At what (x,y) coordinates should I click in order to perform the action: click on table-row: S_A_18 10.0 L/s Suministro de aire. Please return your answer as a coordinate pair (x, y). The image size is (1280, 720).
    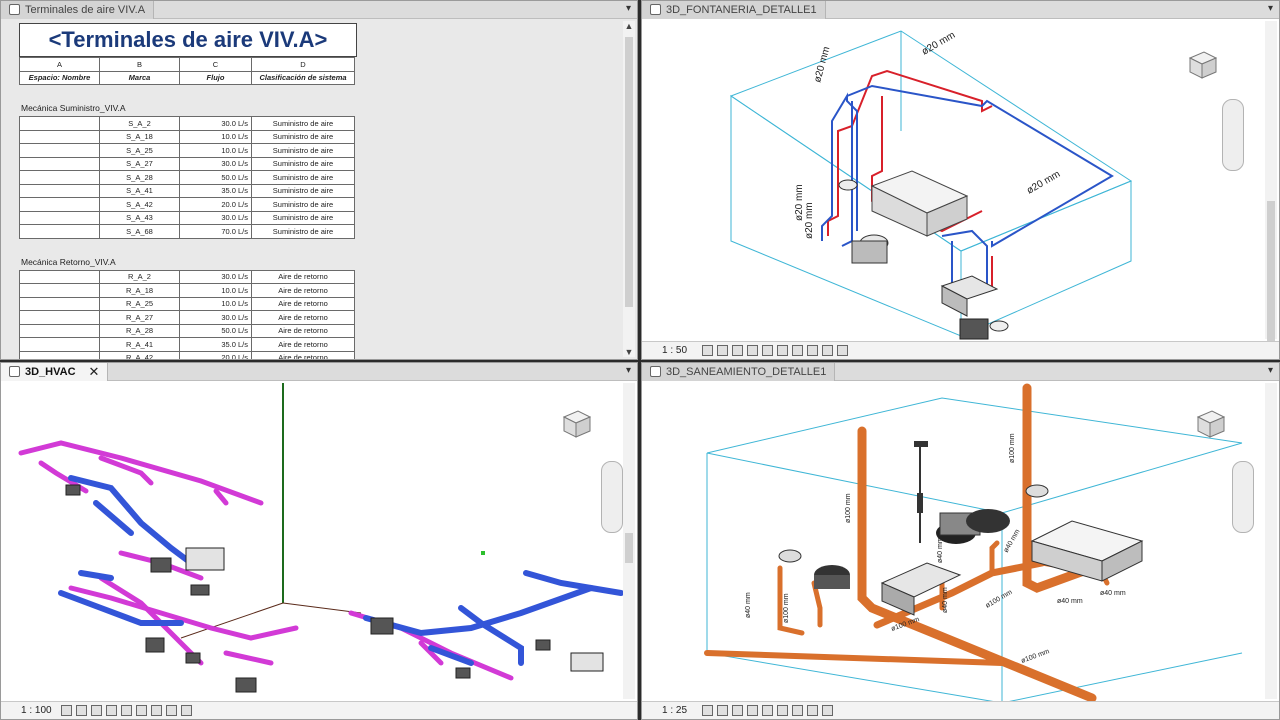
    Looking at the image, I should click on (187, 136).